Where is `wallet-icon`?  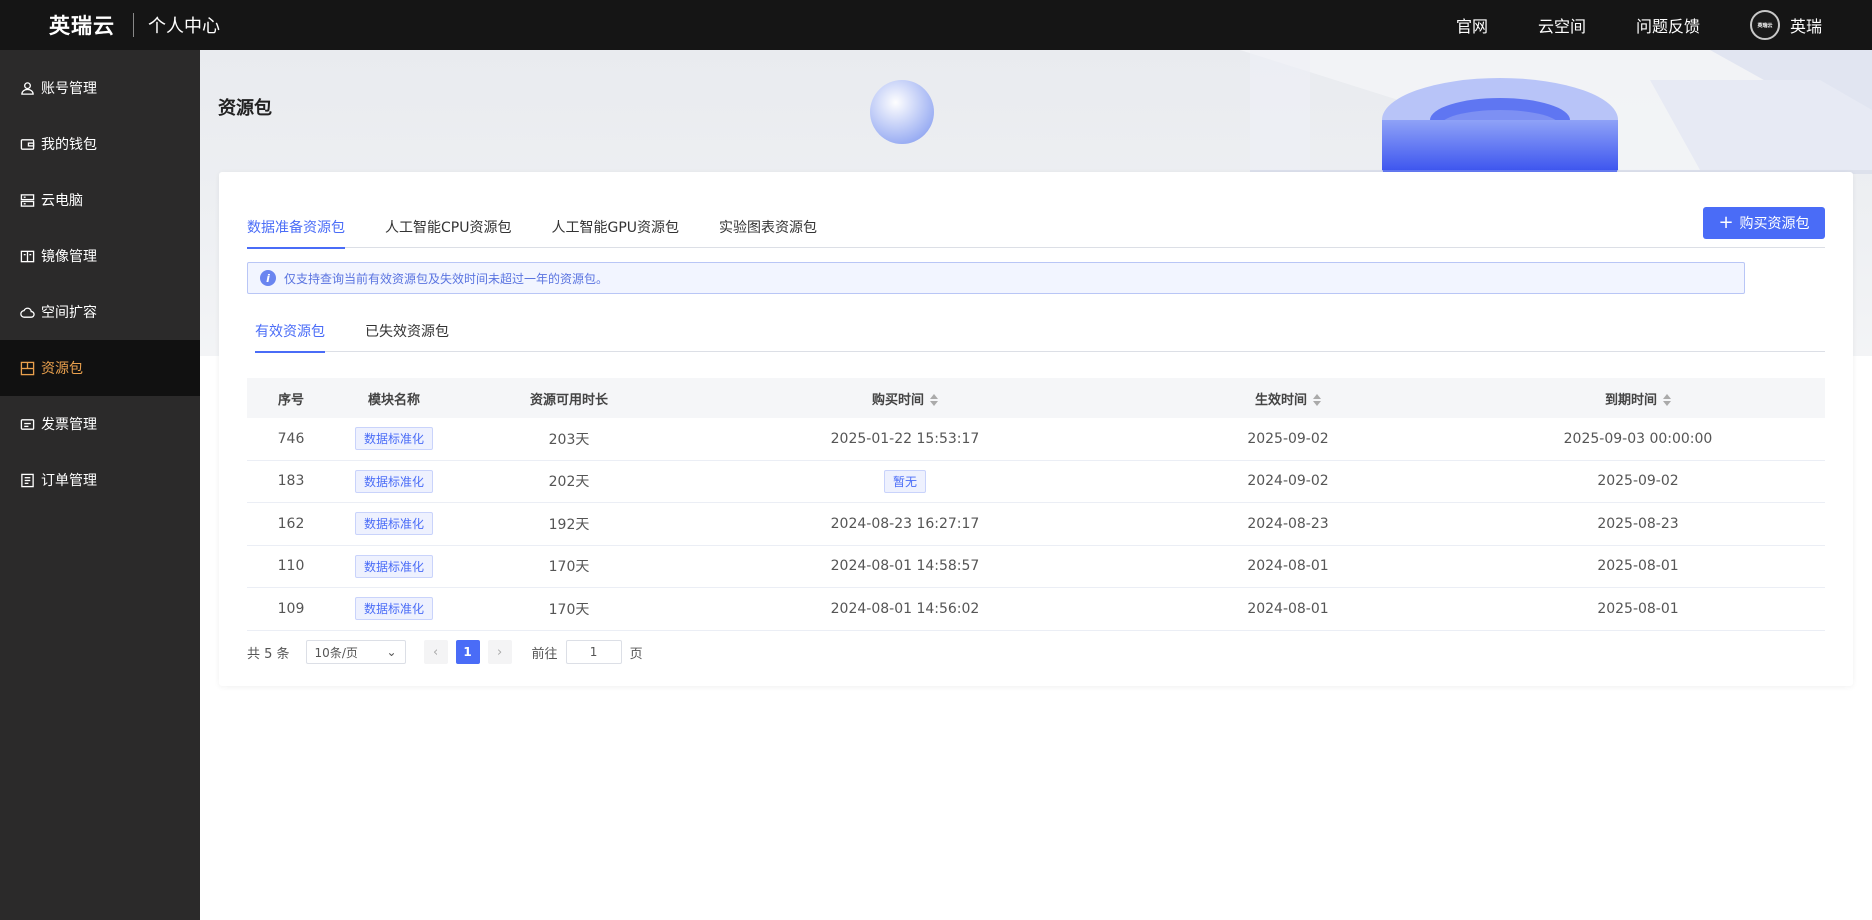
wallet-icon is located at coordinates (27, 144).